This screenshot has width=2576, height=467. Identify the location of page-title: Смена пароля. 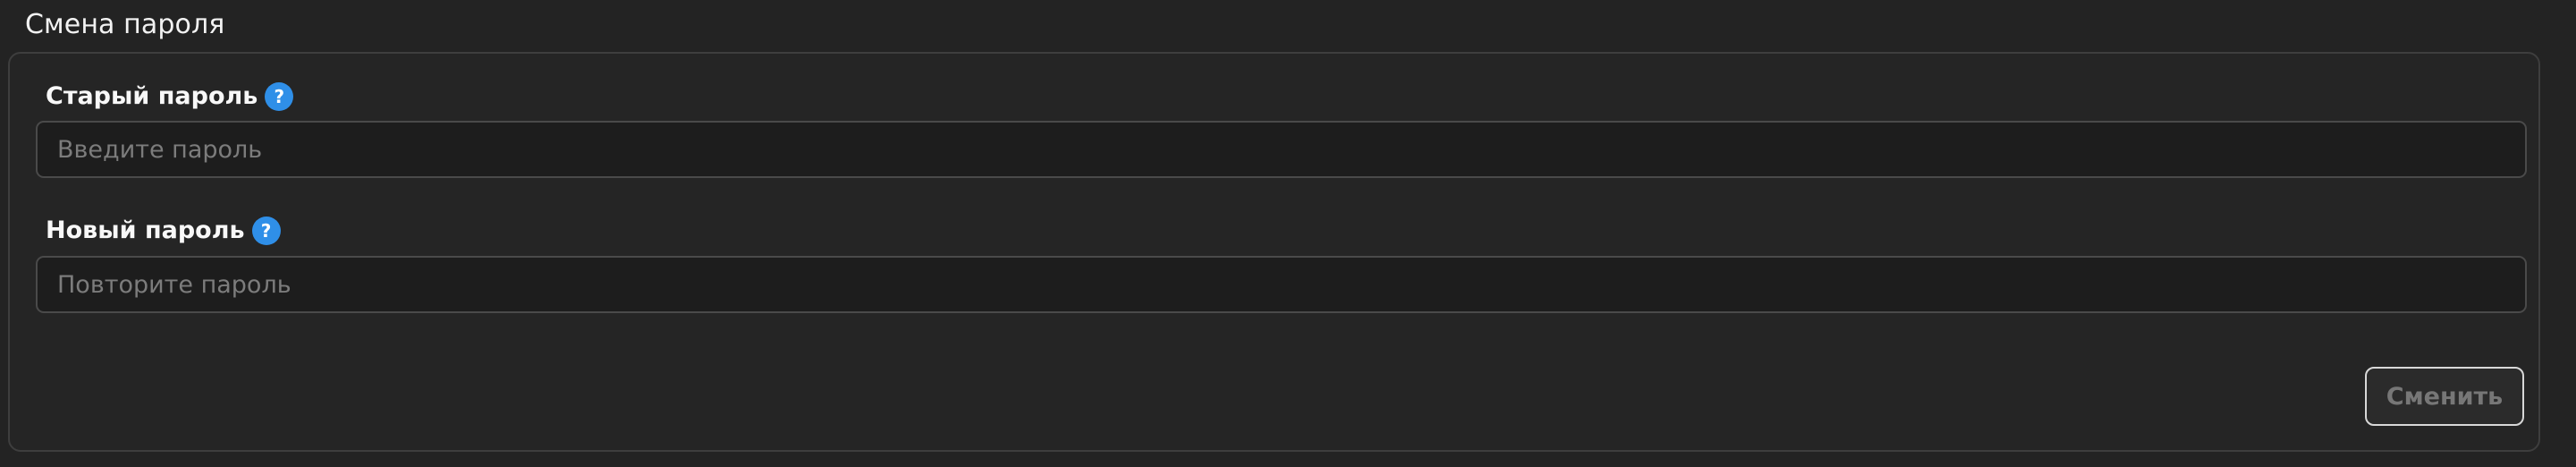
(125, 24).